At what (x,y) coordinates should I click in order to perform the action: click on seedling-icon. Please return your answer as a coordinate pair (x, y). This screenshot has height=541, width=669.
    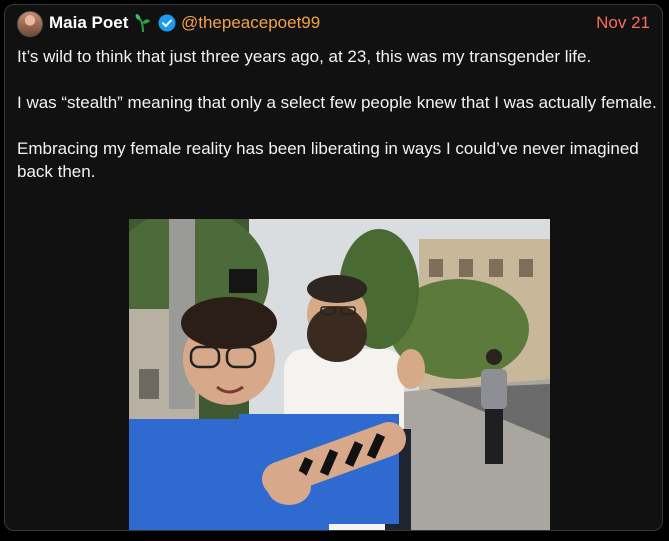
    Looking at the image, I should click on (143, 22).